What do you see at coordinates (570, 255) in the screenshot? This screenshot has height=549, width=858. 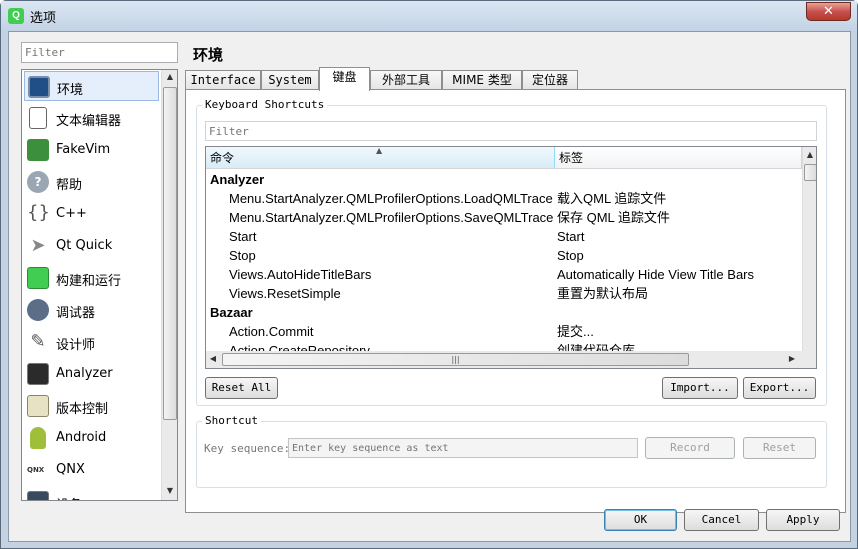 I see `label-cell: Stop` at bounding box center [570, 255].